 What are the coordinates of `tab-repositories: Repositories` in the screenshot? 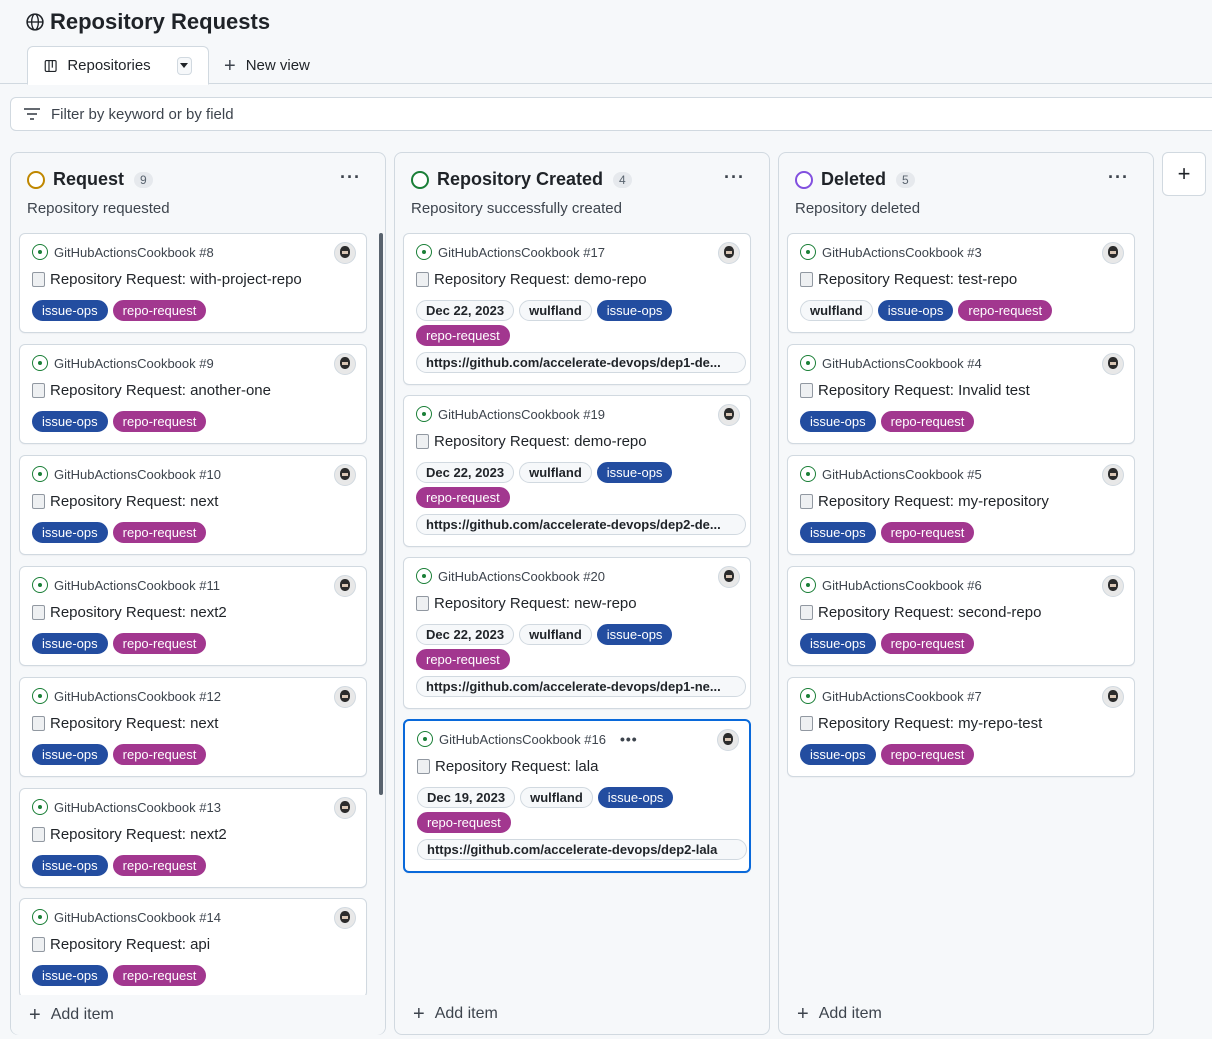 It's located at (118, 65).